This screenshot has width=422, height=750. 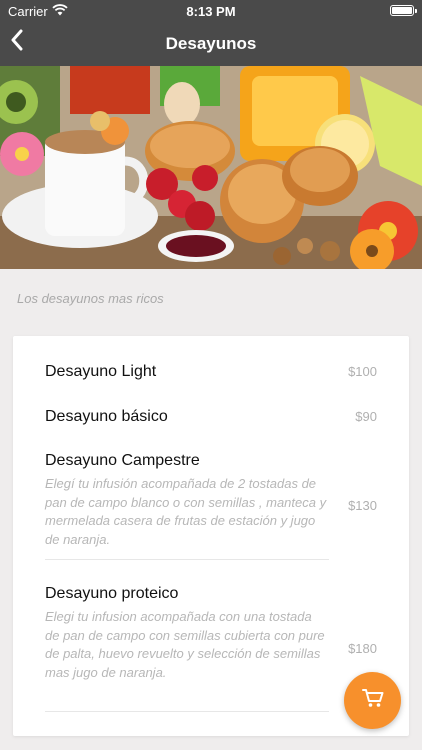 I want to click on cart-button, so click(x=372, y=700).